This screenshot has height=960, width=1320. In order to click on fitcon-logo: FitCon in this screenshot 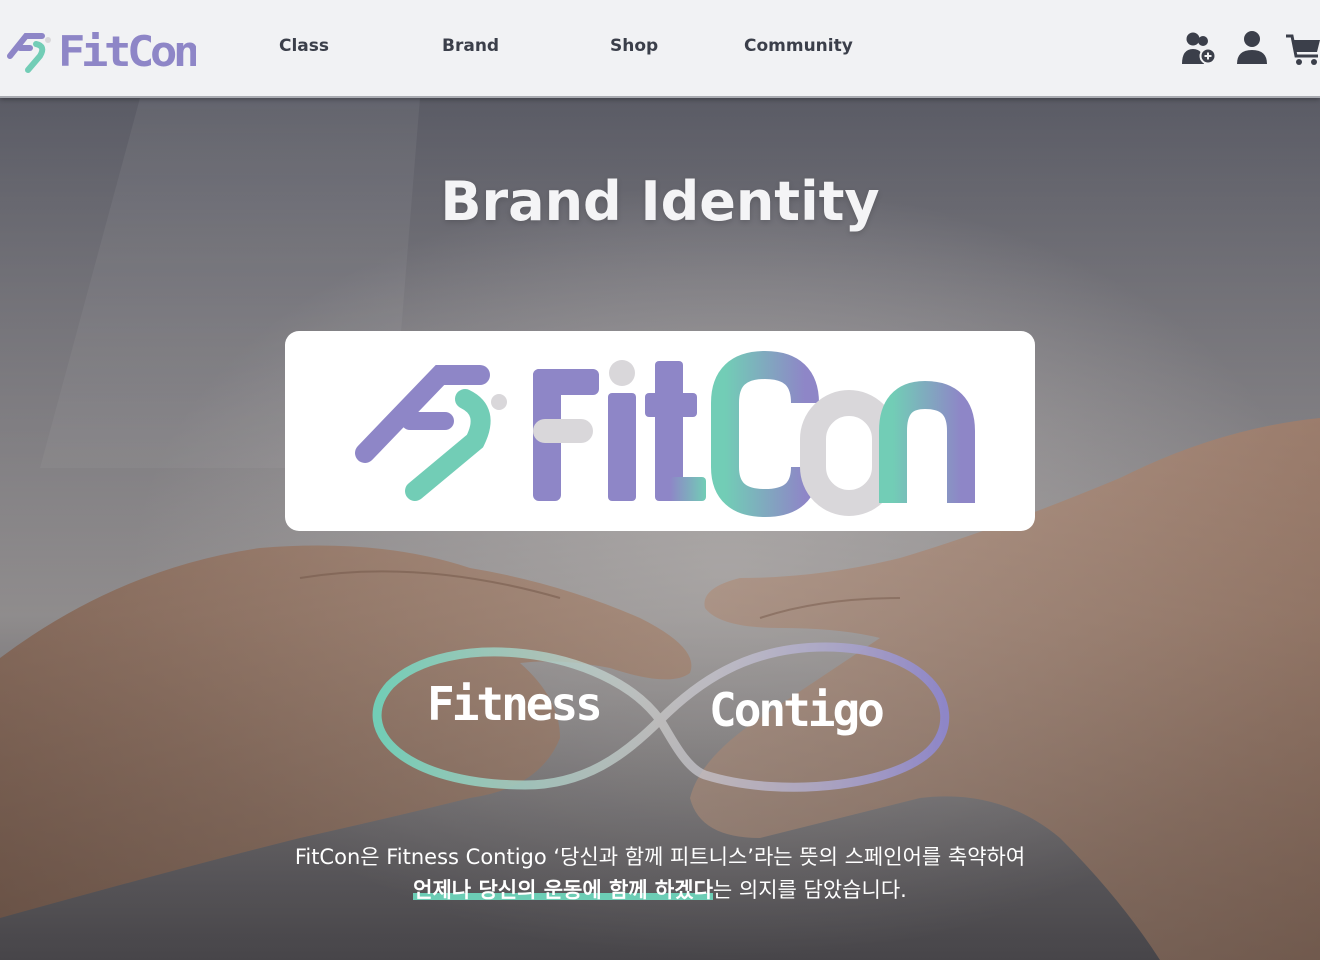, I will do `click(103, 49)`.